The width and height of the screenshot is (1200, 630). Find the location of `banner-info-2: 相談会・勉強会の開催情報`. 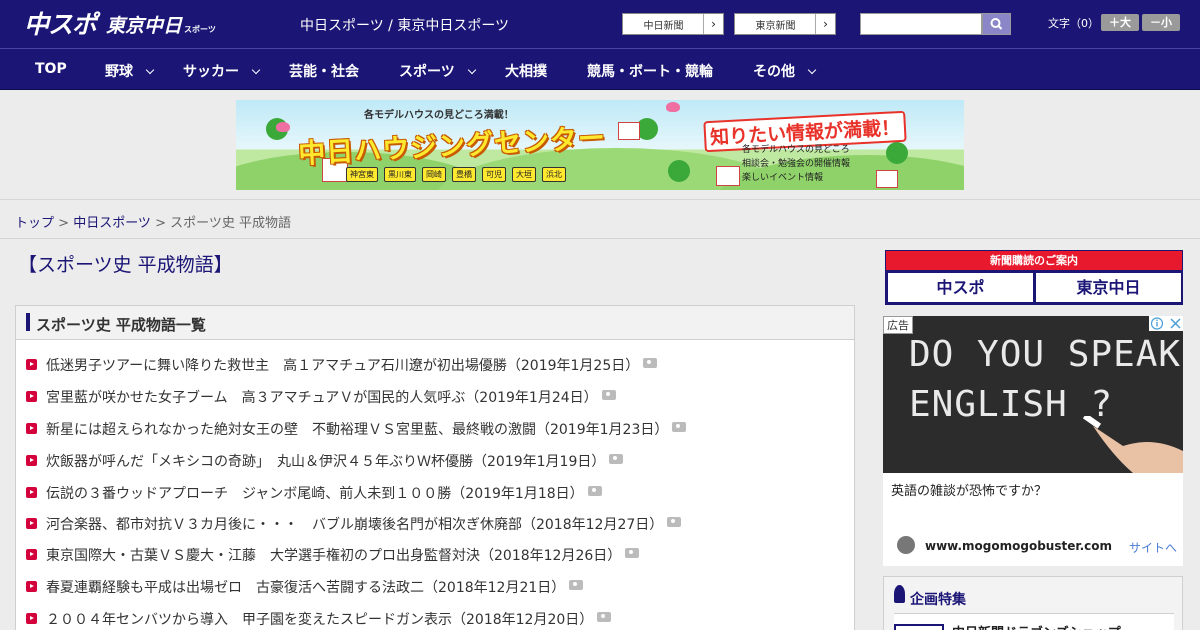

banner-info-2: 相談会・勉強会の開催情報 is located at coordinates (796, 164).